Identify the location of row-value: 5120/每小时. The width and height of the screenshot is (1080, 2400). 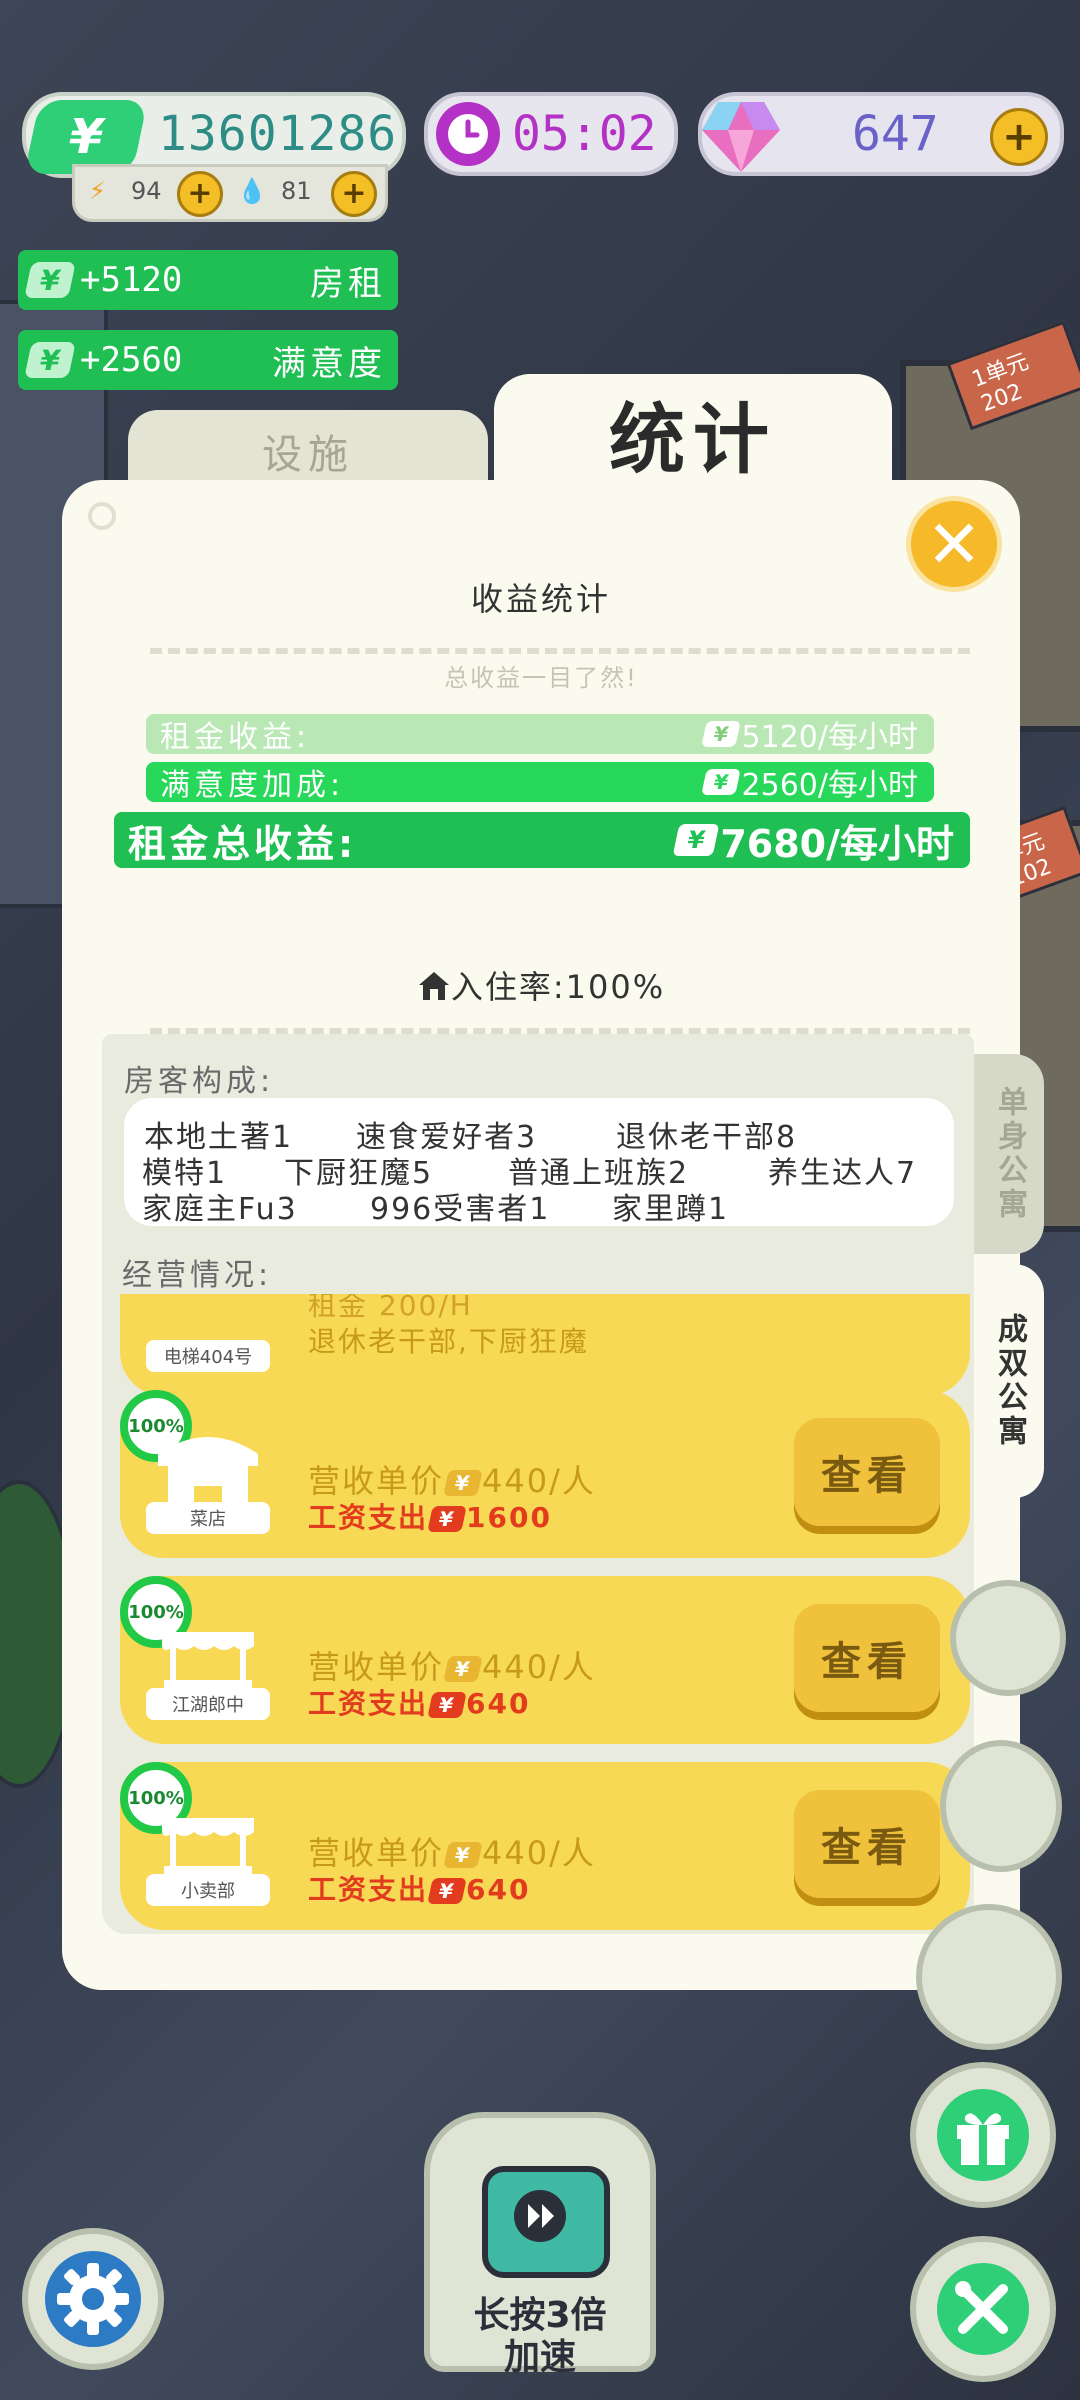
(829, 737).